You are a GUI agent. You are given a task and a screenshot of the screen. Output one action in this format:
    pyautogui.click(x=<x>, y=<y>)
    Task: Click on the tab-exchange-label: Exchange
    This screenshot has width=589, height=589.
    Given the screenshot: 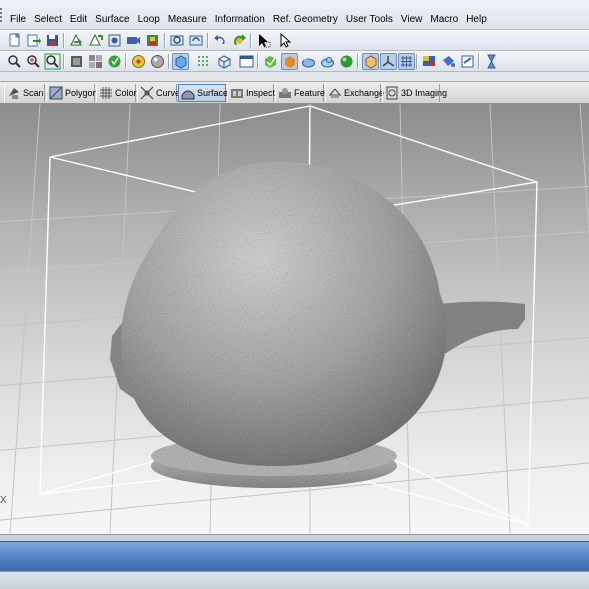 What is the action you would take?
    pyautogui.click(x=364, y=93)
    